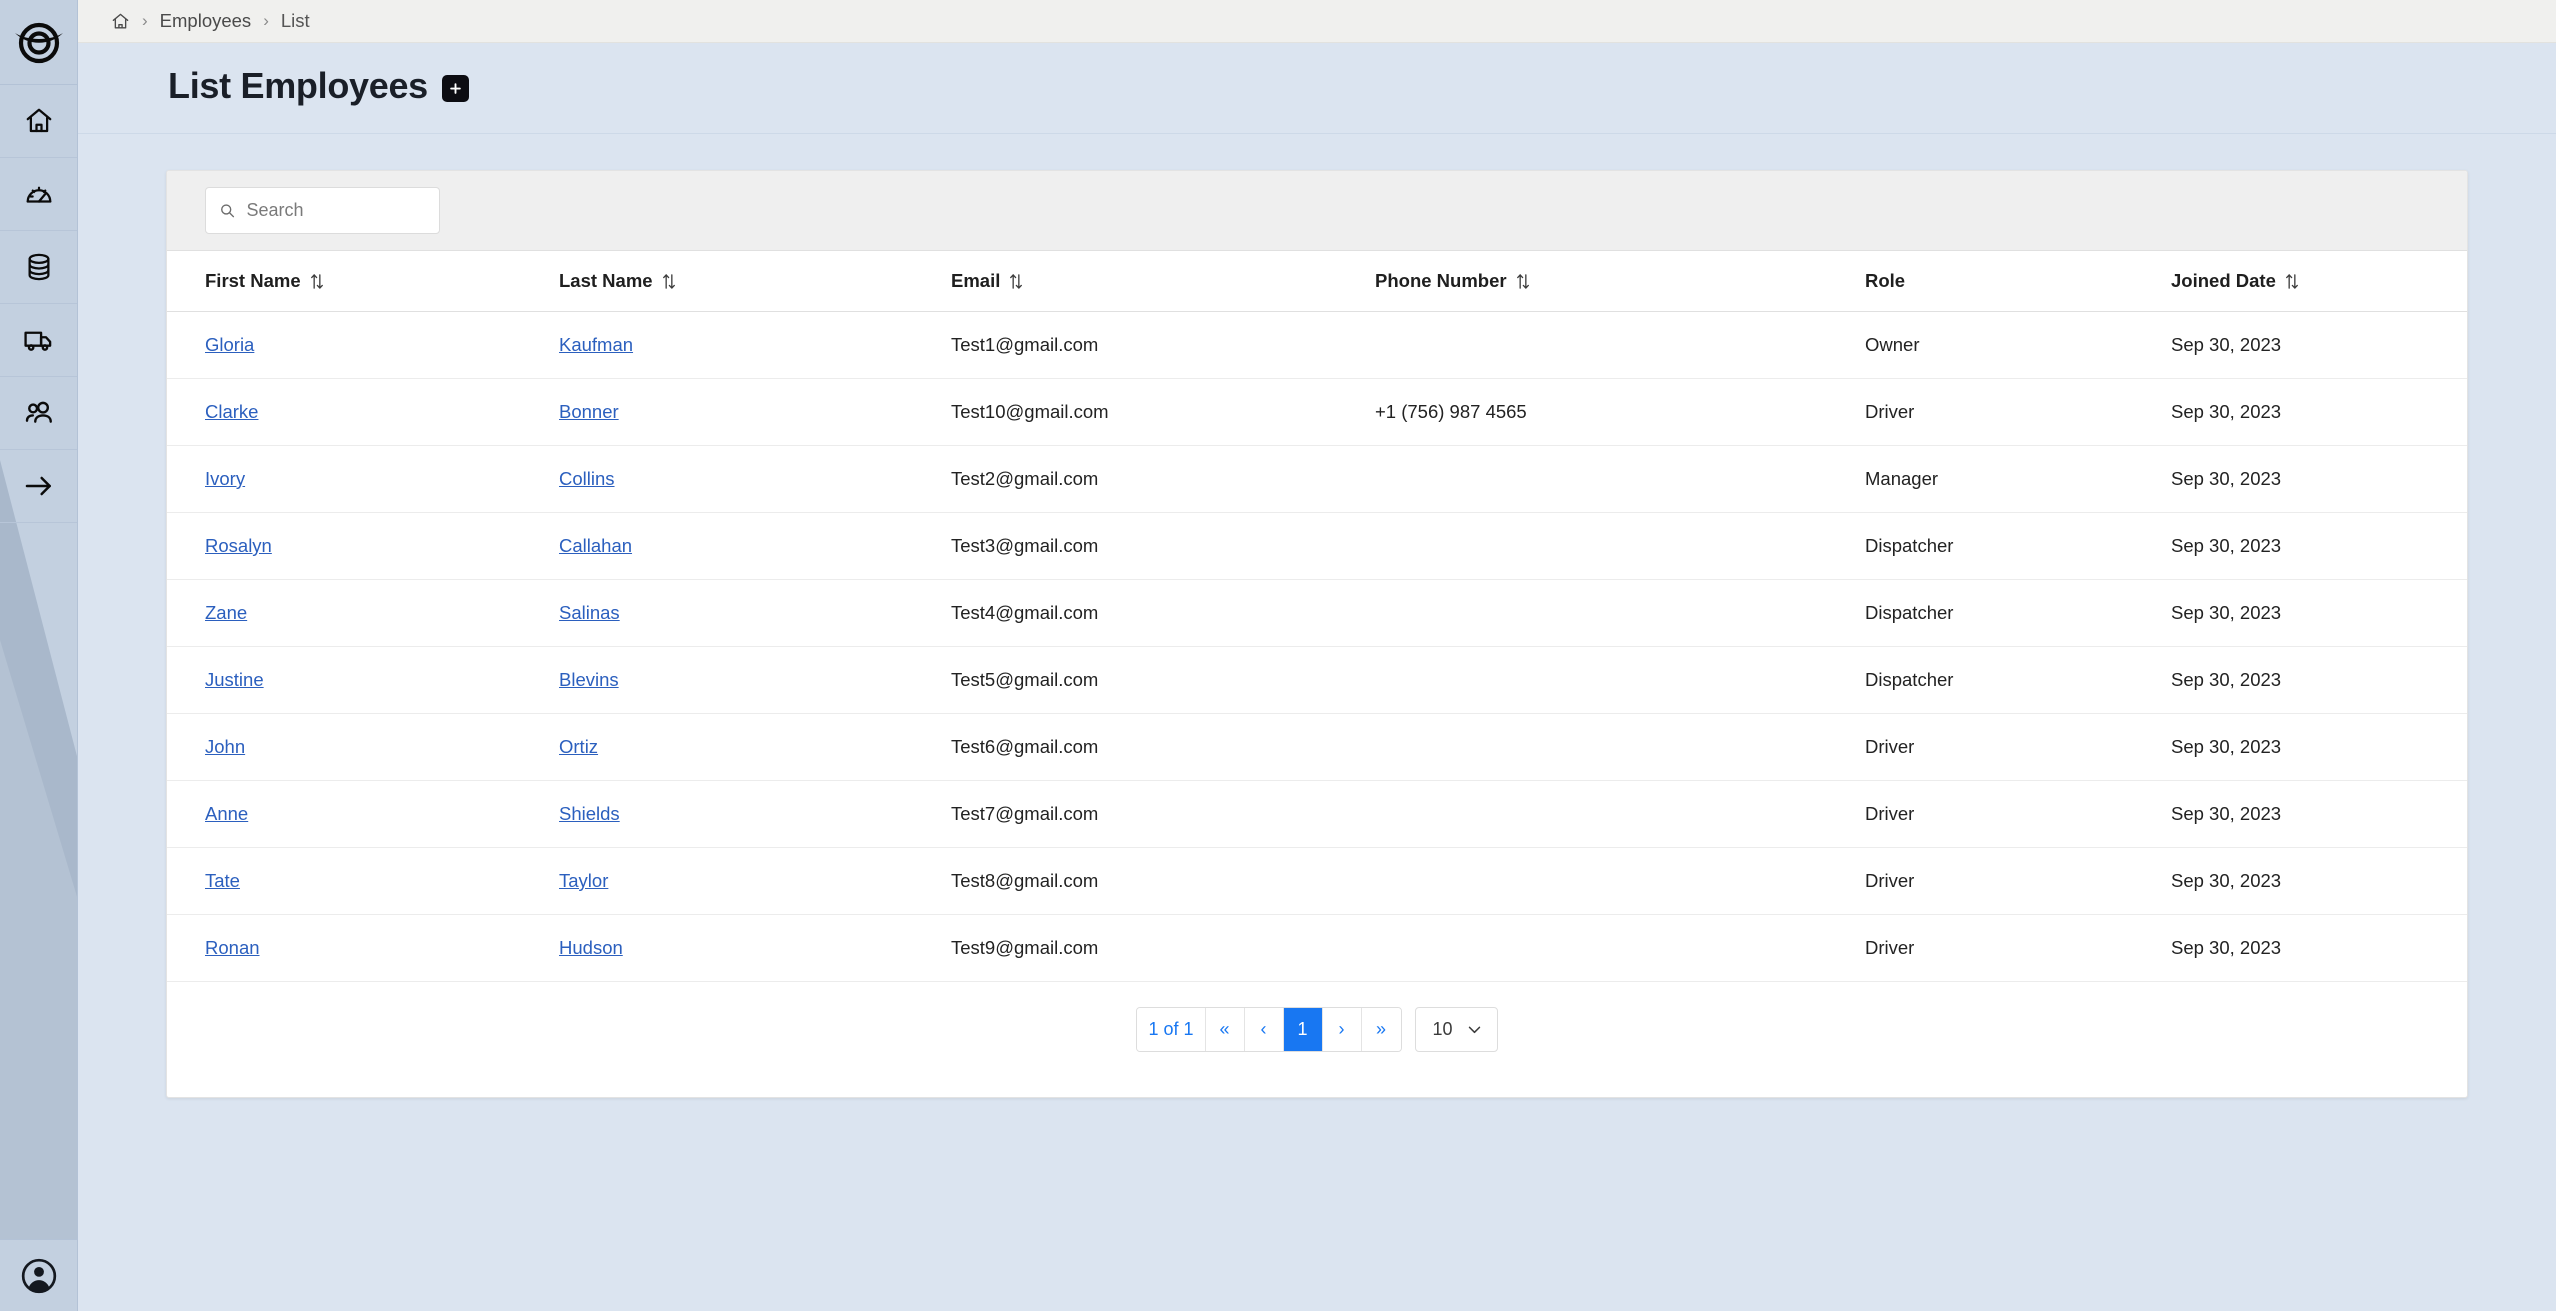 The image size is (2556, 1311). I want to click on employee-last-name-link: Hudson, so click(591, 947).